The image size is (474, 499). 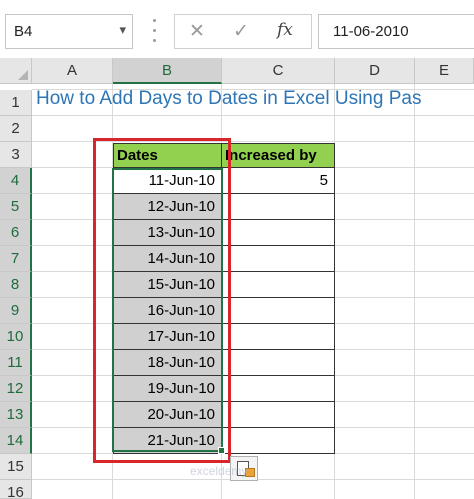 What do you see at coordinates (285, 30) in the screenshot?
I see `insert-function-icon: fx` at bounding box center [285, 30].